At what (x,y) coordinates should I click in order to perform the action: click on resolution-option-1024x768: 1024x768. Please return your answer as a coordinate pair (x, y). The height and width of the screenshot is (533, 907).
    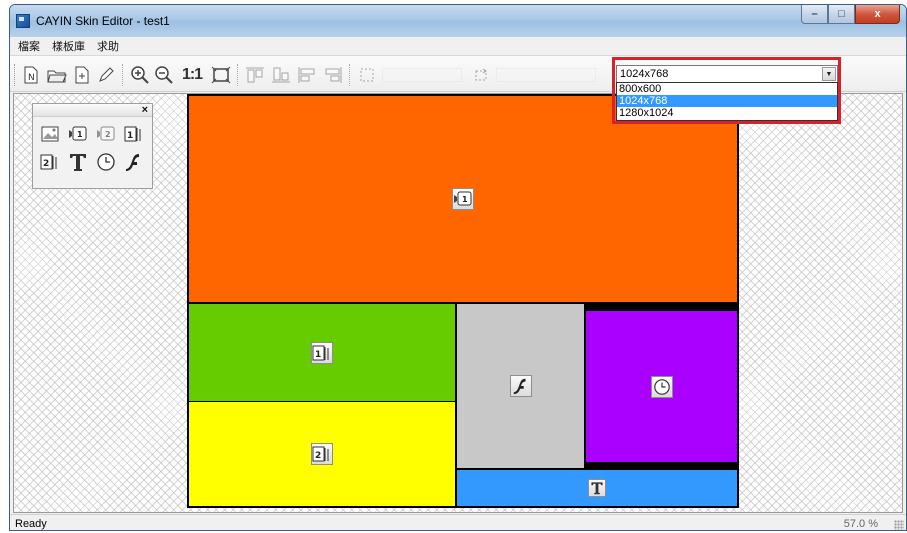
    Looking at the image, I should click on (727, 101).